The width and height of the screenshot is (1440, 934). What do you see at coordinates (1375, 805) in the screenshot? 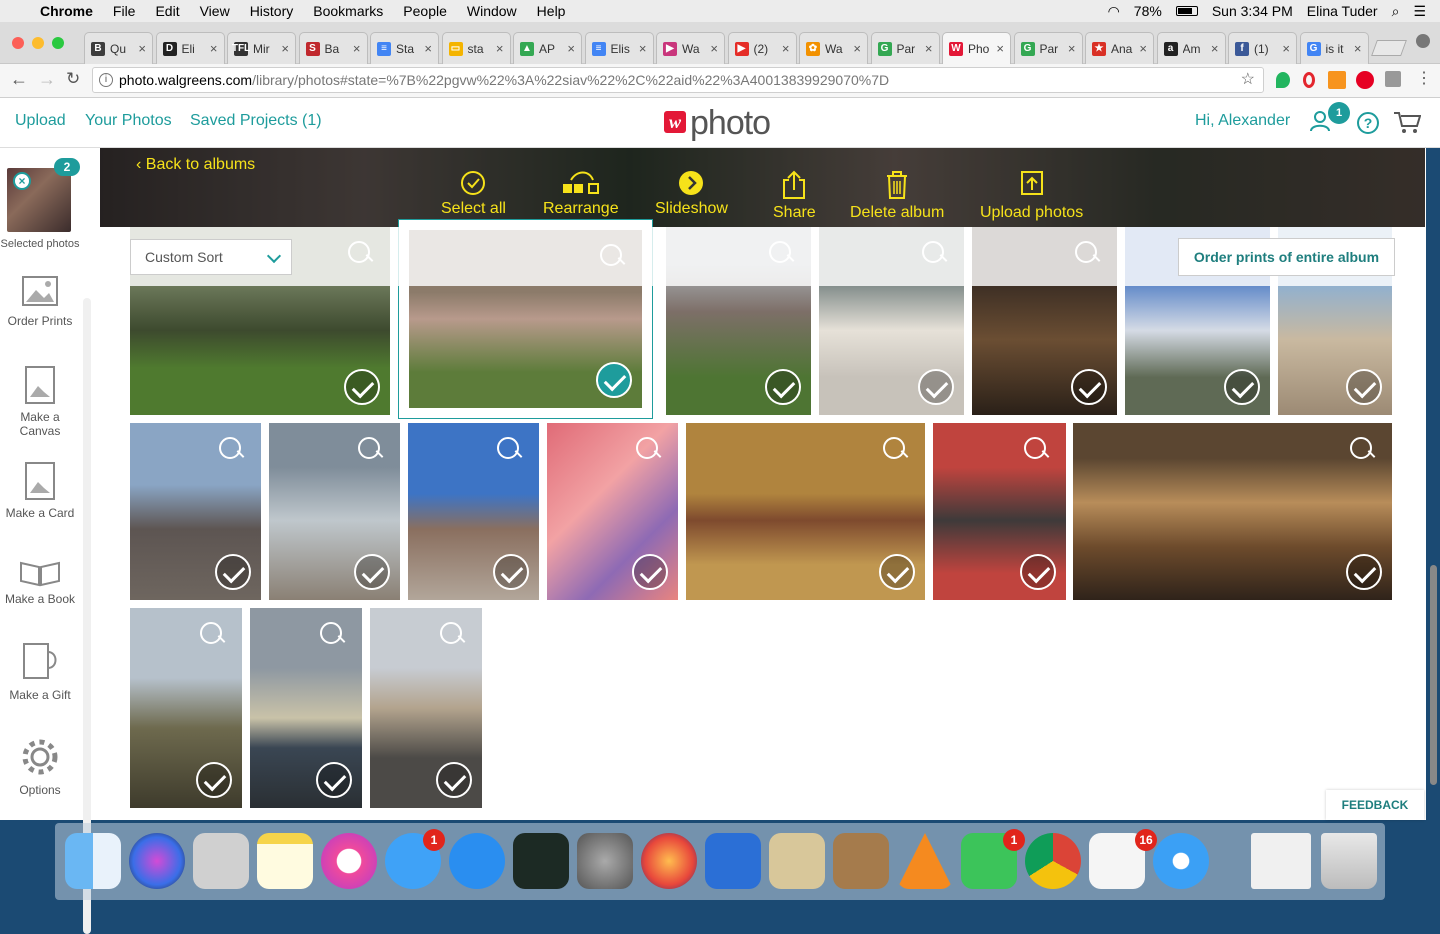
I see `feedback-button: FEEDBACK` at bounding box center [1375, 805].